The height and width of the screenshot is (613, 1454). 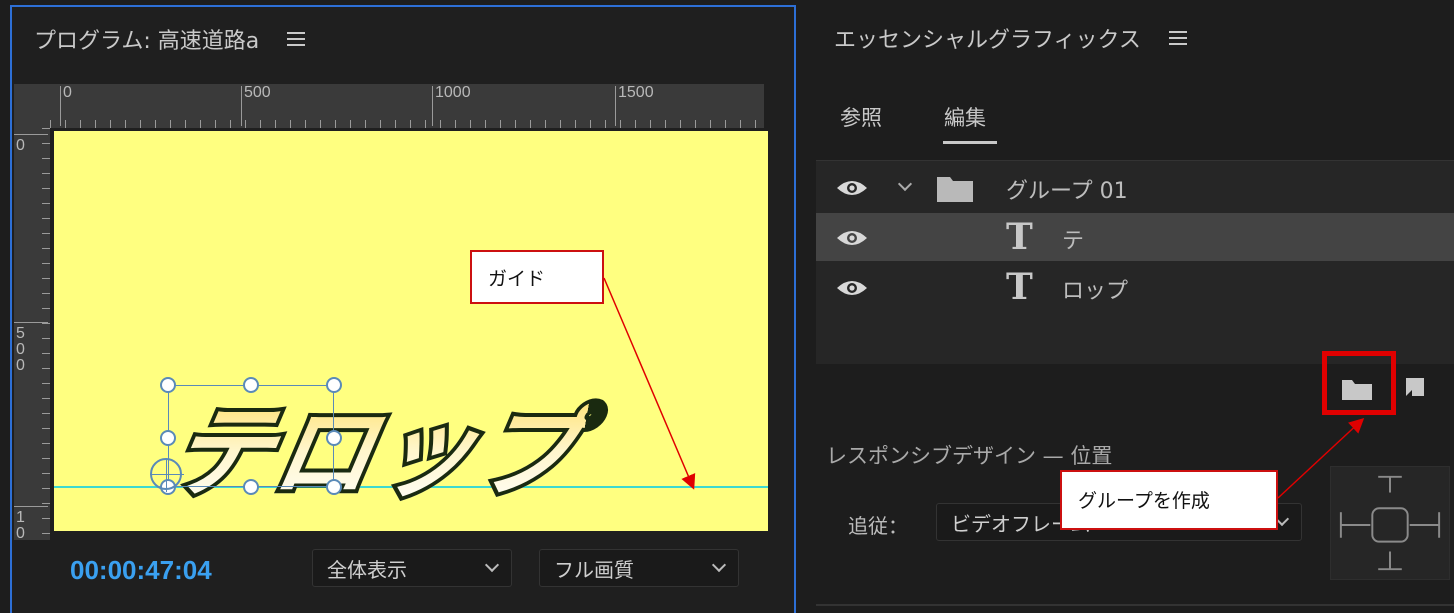 I want to click on ruler-label: 1500, so click(x=636, y=92).